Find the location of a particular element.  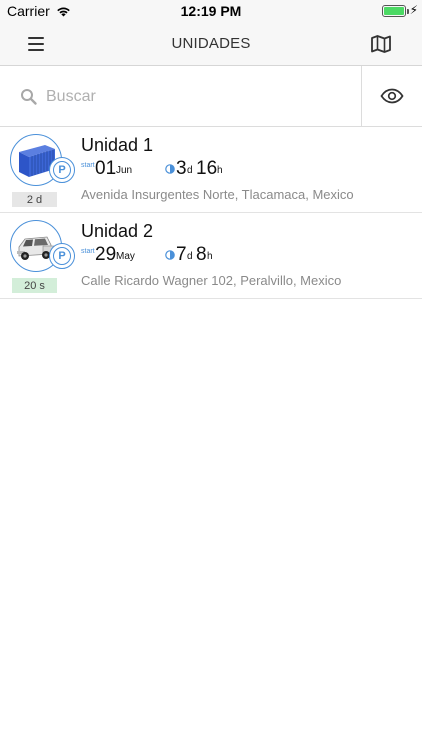

age-badge: 20 s is located at coordinates (34, 285).